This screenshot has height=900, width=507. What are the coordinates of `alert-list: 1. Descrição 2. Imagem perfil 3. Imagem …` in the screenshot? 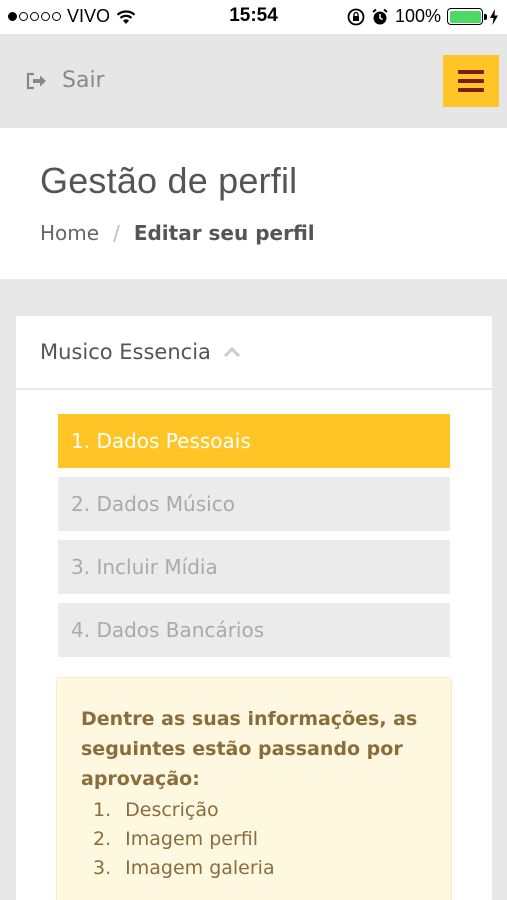 It's located at (254, 839).